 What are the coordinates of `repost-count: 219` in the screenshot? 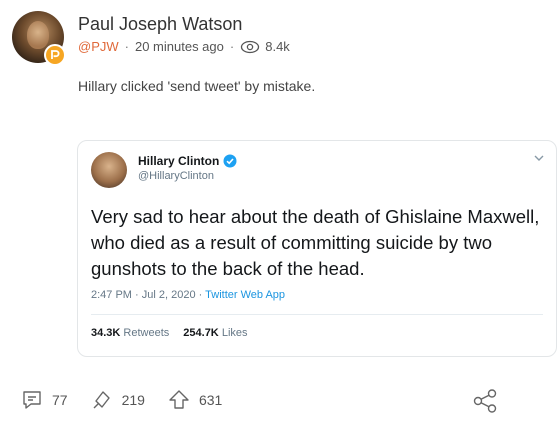 It's located at (133, 400).